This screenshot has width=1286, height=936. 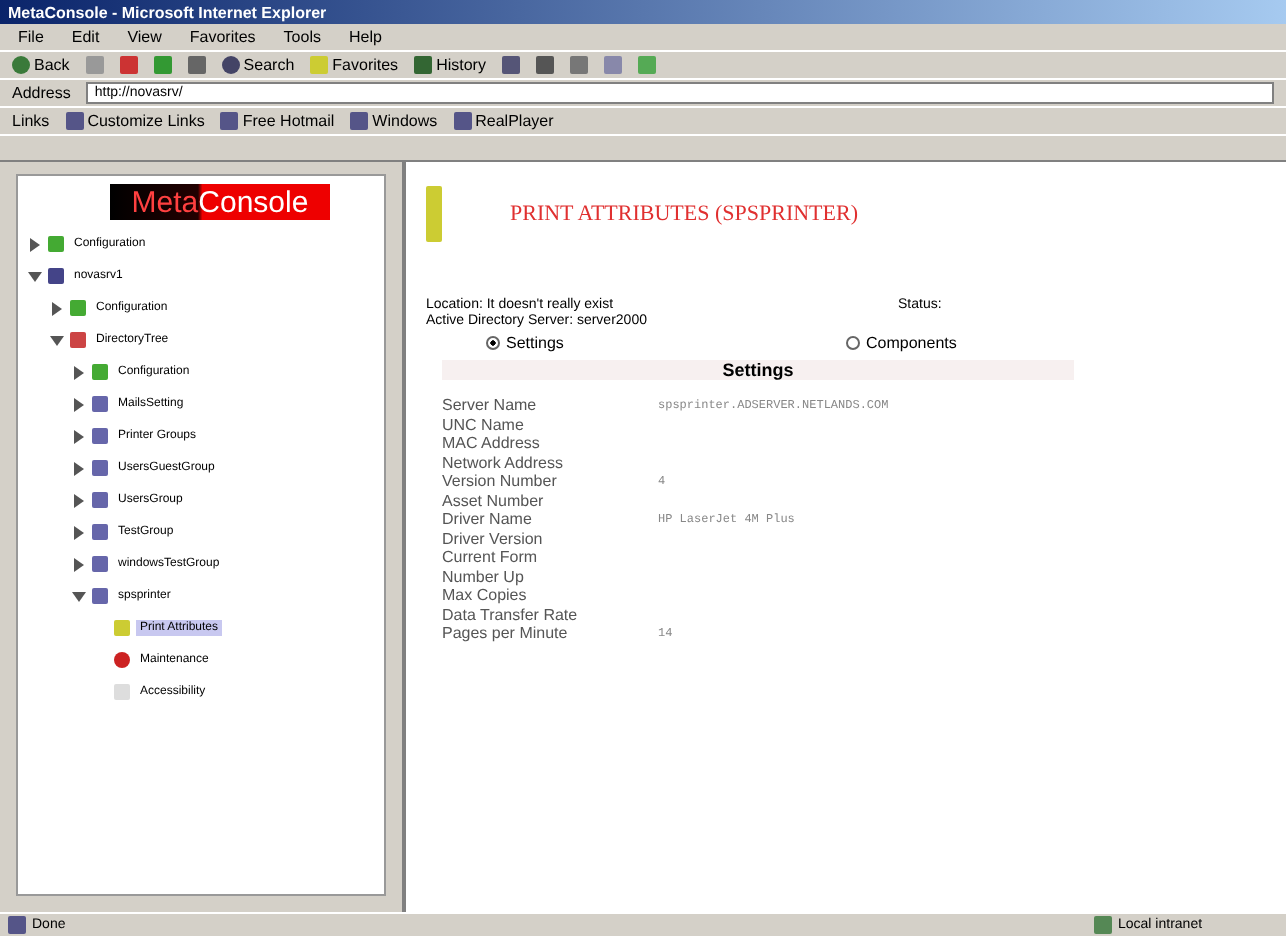 I want to click on menu-item: File, so click(x=31, y=37).